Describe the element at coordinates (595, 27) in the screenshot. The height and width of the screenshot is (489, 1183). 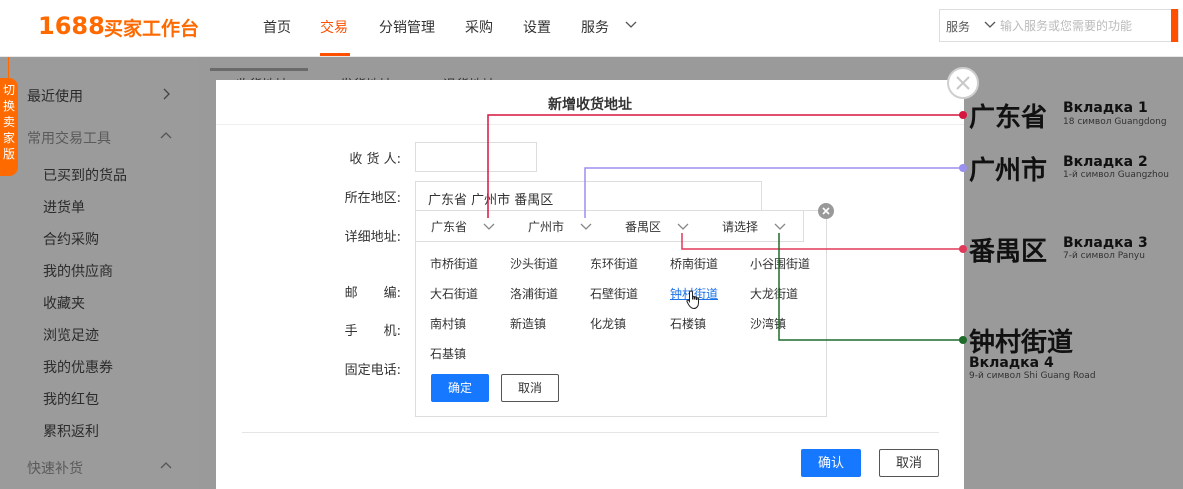
I see `nav-services: 服务` at that location.